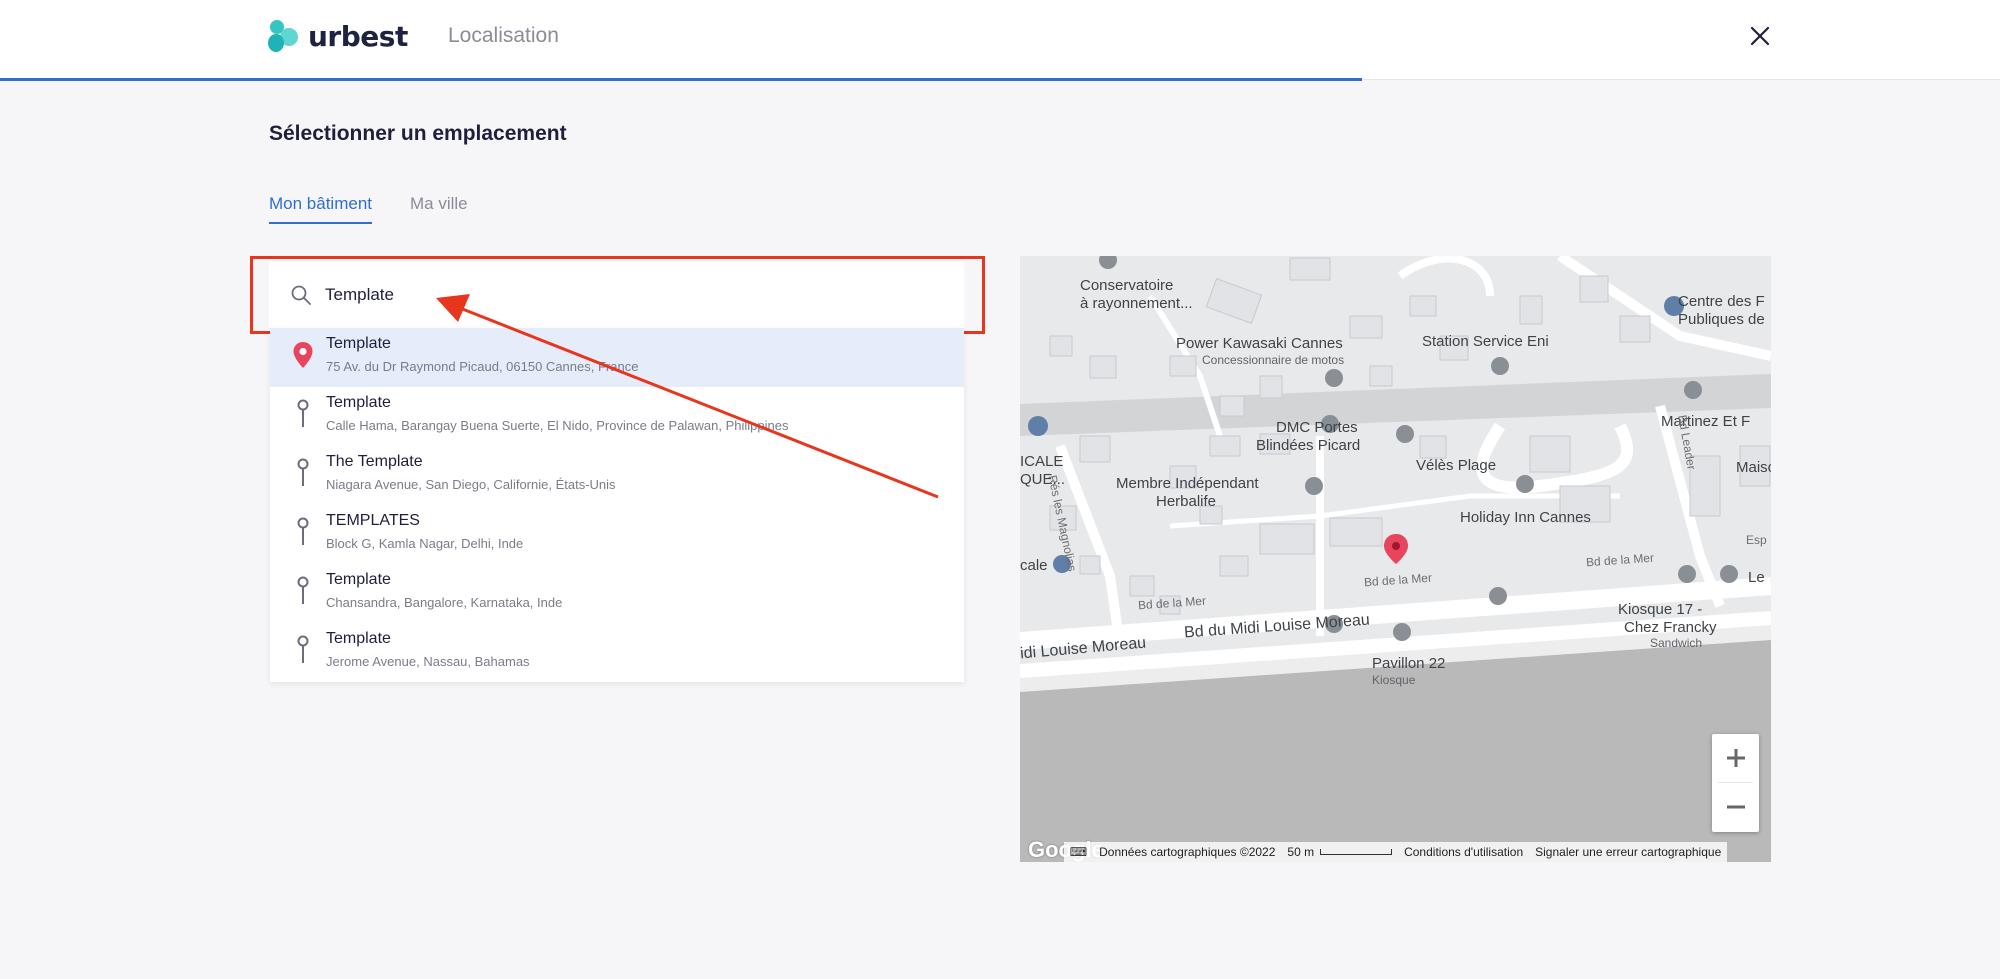  Describe the element at coordinates (1308, 445) in the screenshot. I see `map-label: Blindées Picard` at that location.